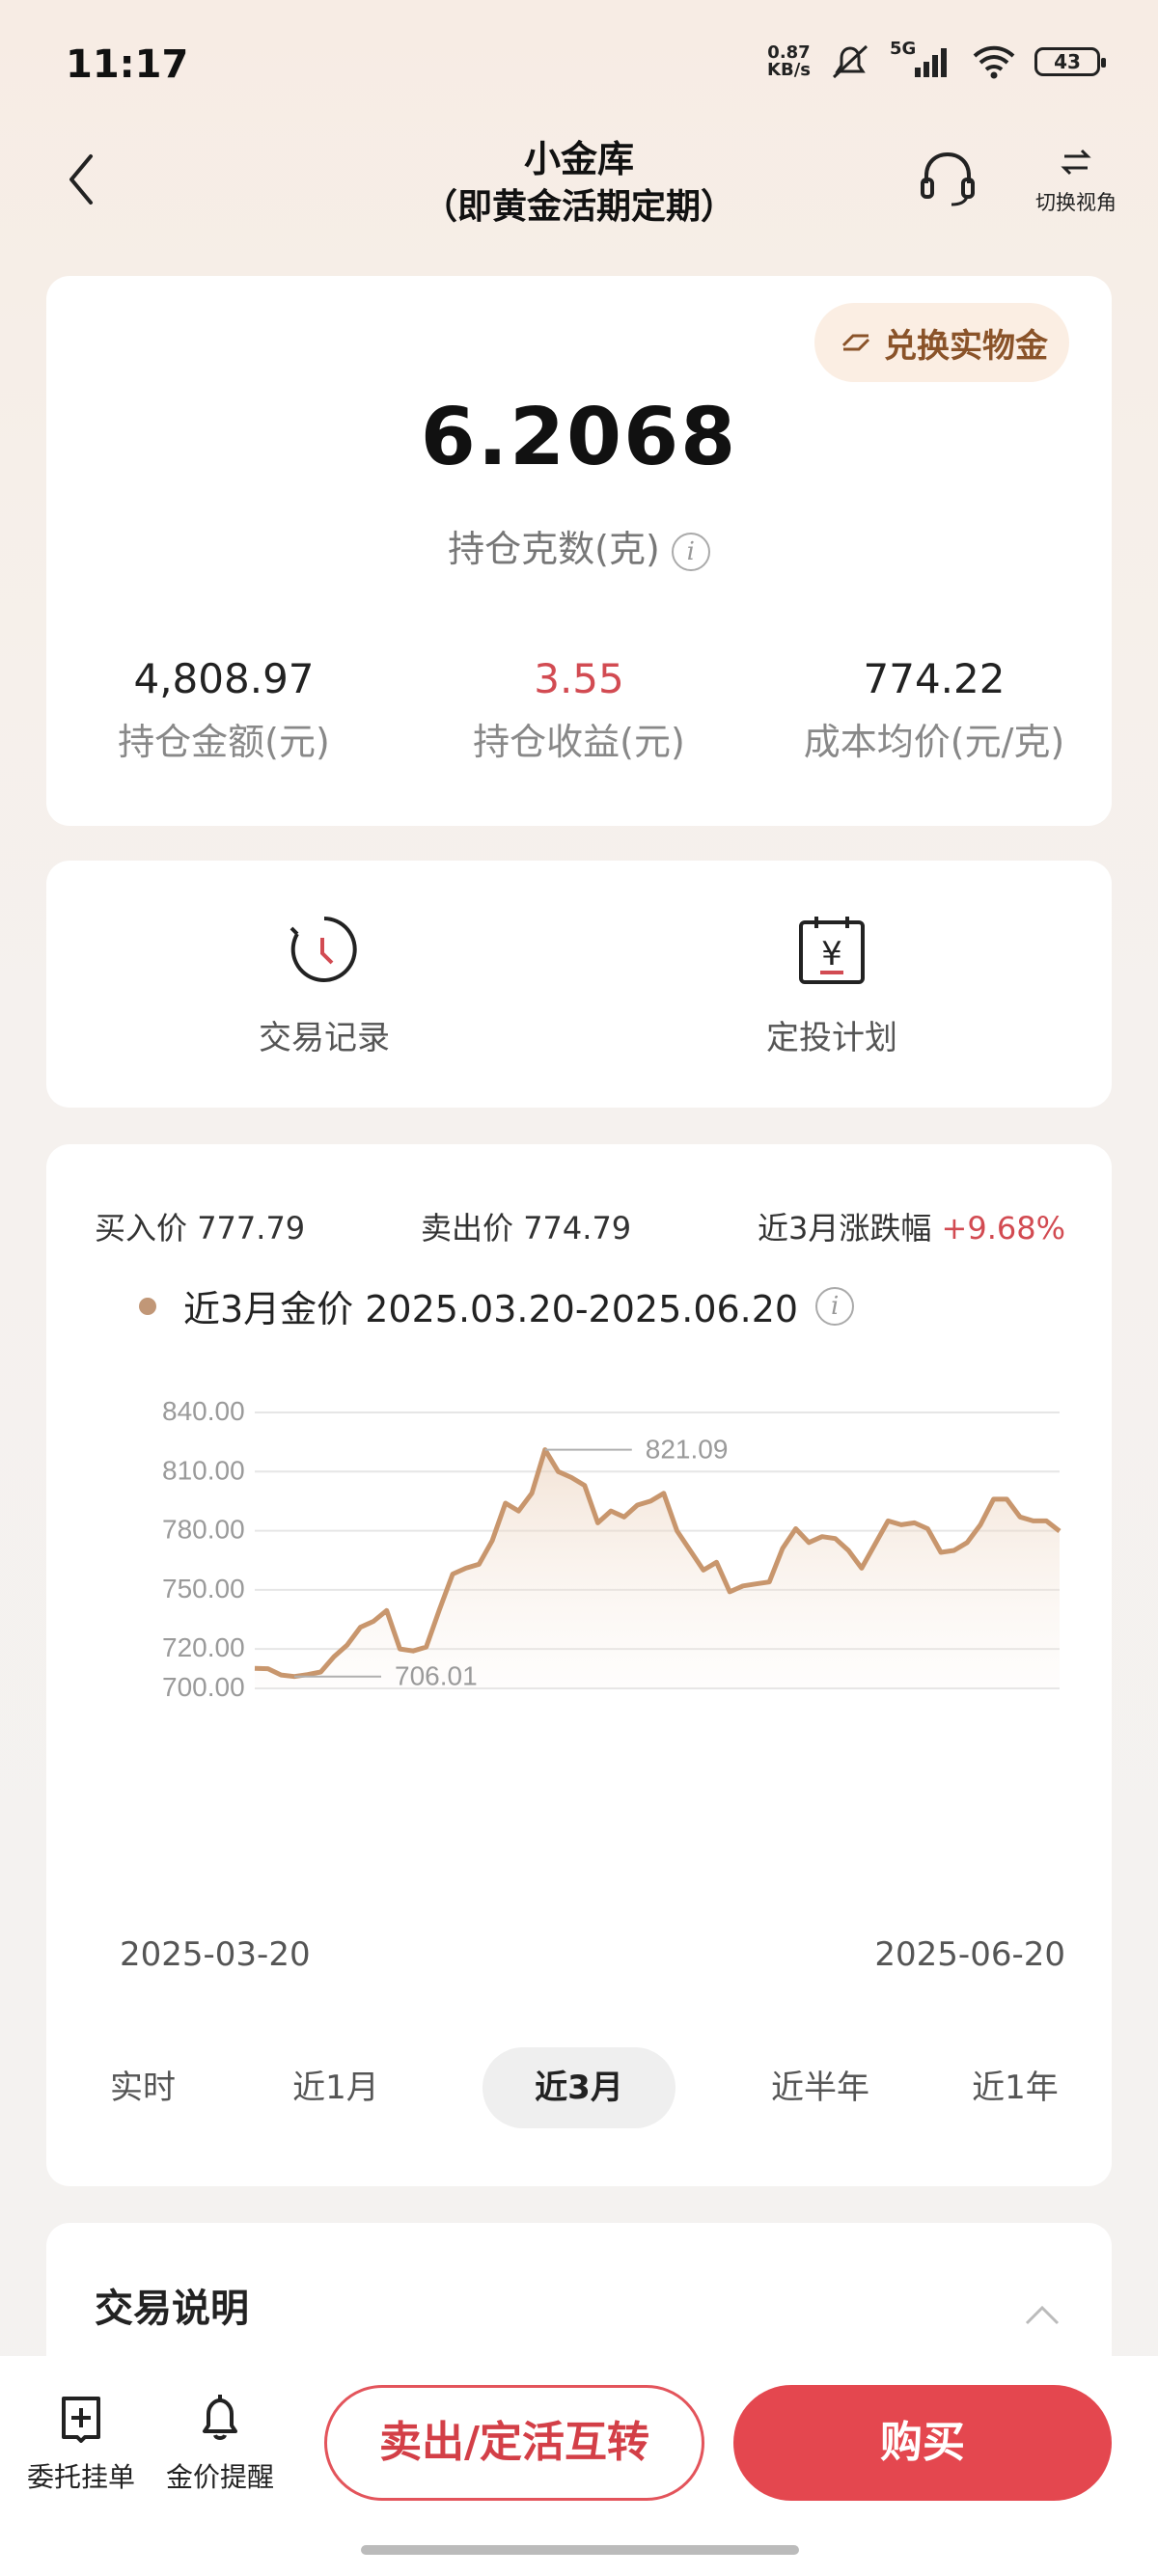  What do you see at coordinates (579, 742) in the screenshot?
I see `holding-profit-label: 持仓收益(元)` at bounding box center [579, 742].